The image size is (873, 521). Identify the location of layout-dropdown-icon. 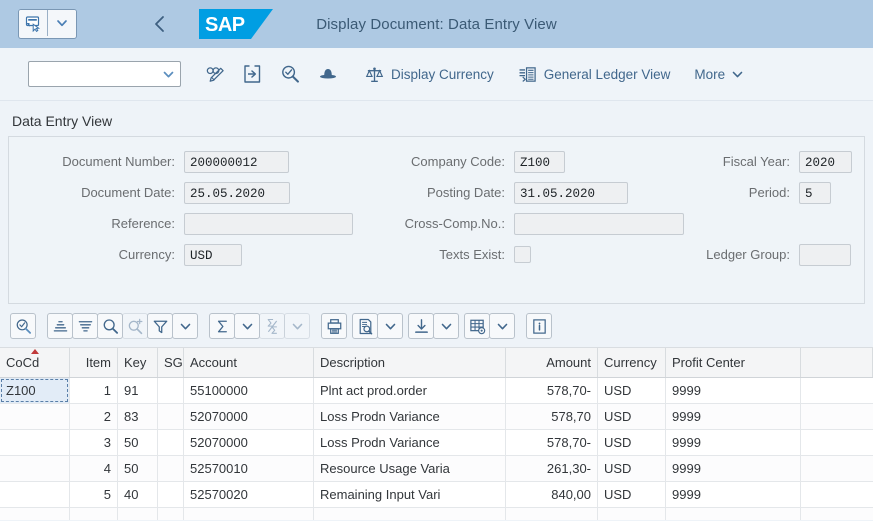
(502, 326).